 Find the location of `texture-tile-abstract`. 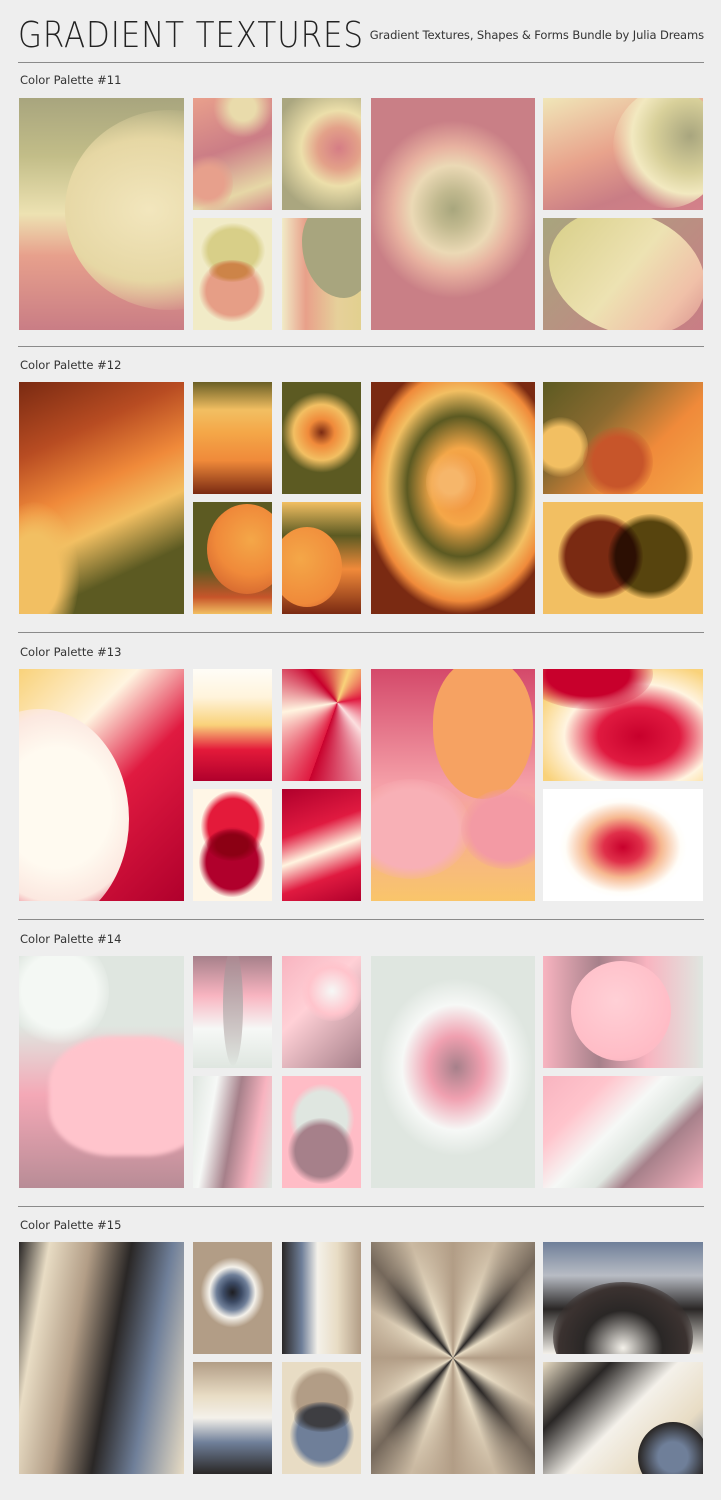

texture-tile-abstract is located at coordinates (232, 154).